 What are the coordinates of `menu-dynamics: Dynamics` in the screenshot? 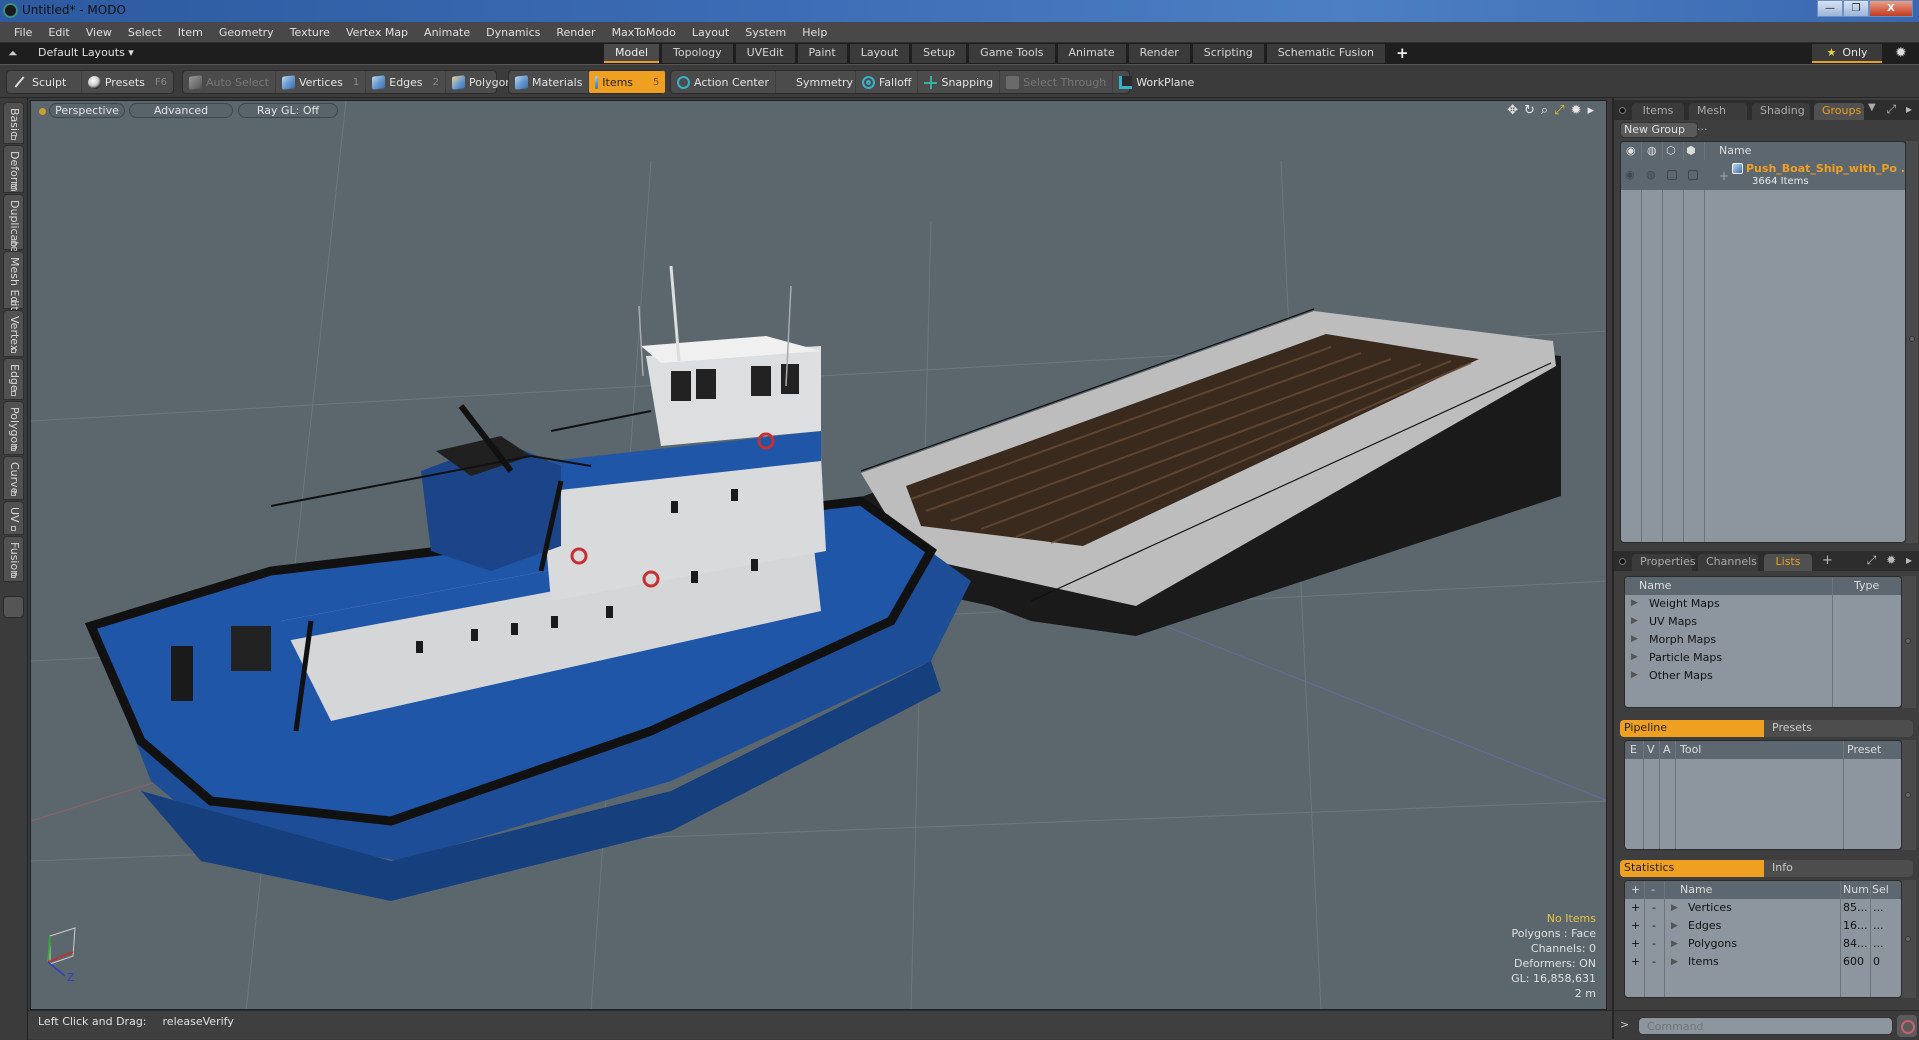 It's located at (513, 32).